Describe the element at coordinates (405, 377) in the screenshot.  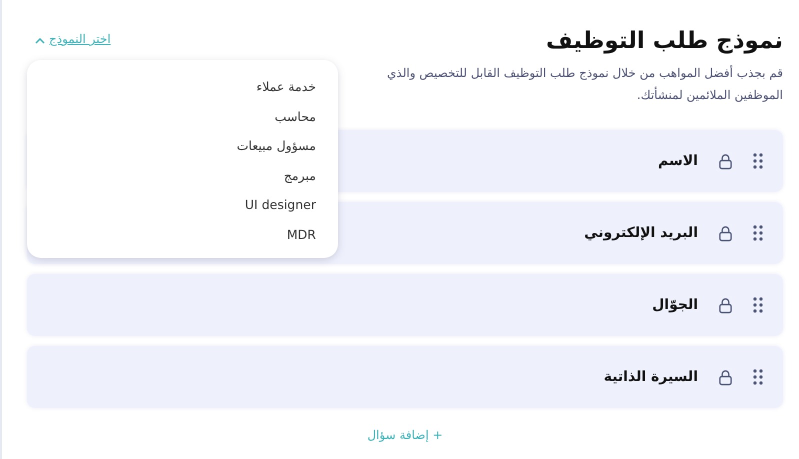
I see `question-row: السيرة الذاتية` at that location.